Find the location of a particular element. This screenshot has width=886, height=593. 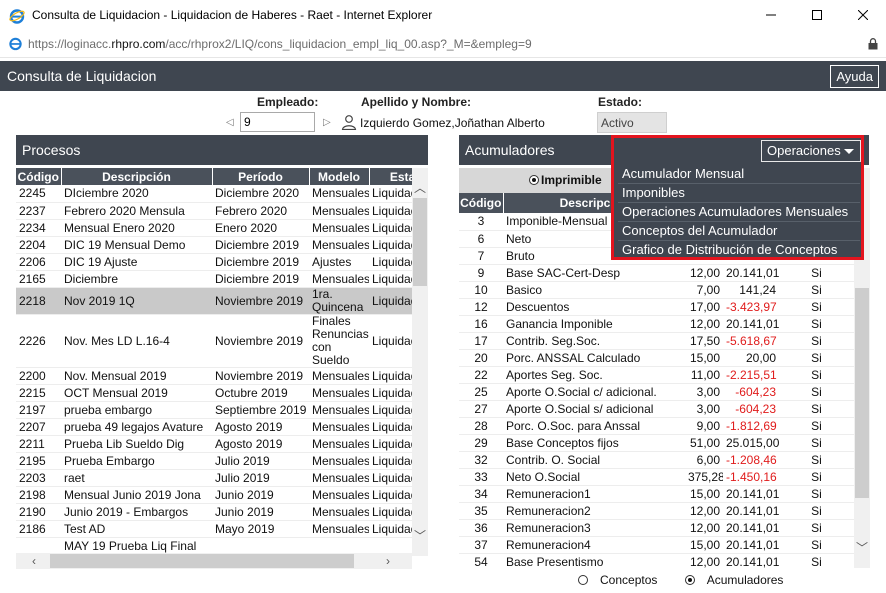

acumuladores-row: 9 Base SAC-Cert-Desp 12,00 20.141,01 Si is located at coordinates (656, 273).